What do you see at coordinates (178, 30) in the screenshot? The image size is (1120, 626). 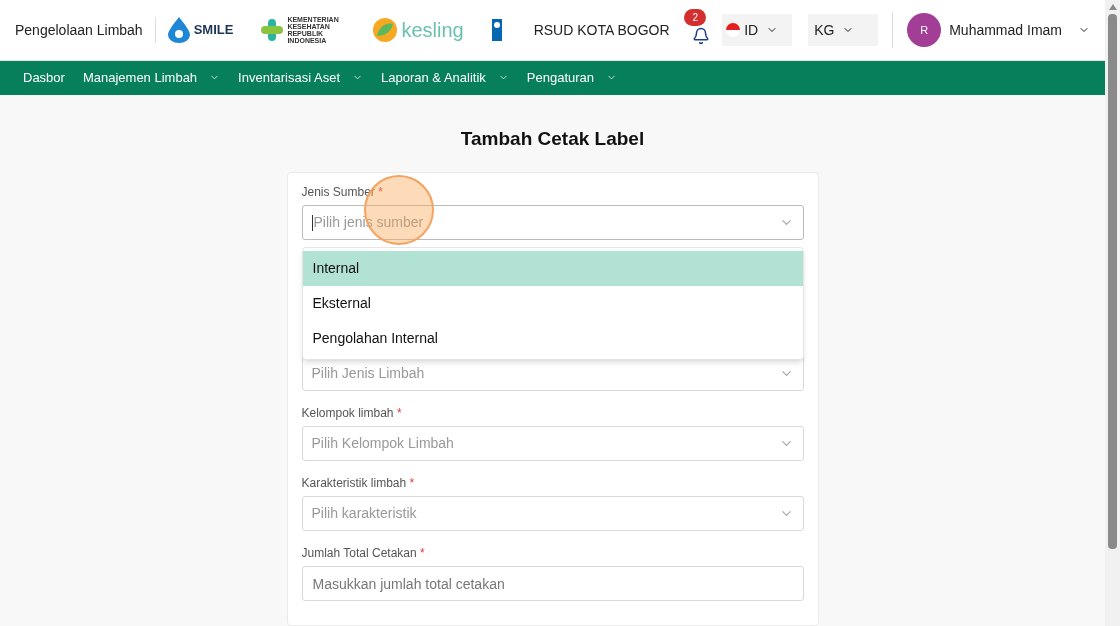 I see `water-drop-icon` at bounding box center [178, 30].